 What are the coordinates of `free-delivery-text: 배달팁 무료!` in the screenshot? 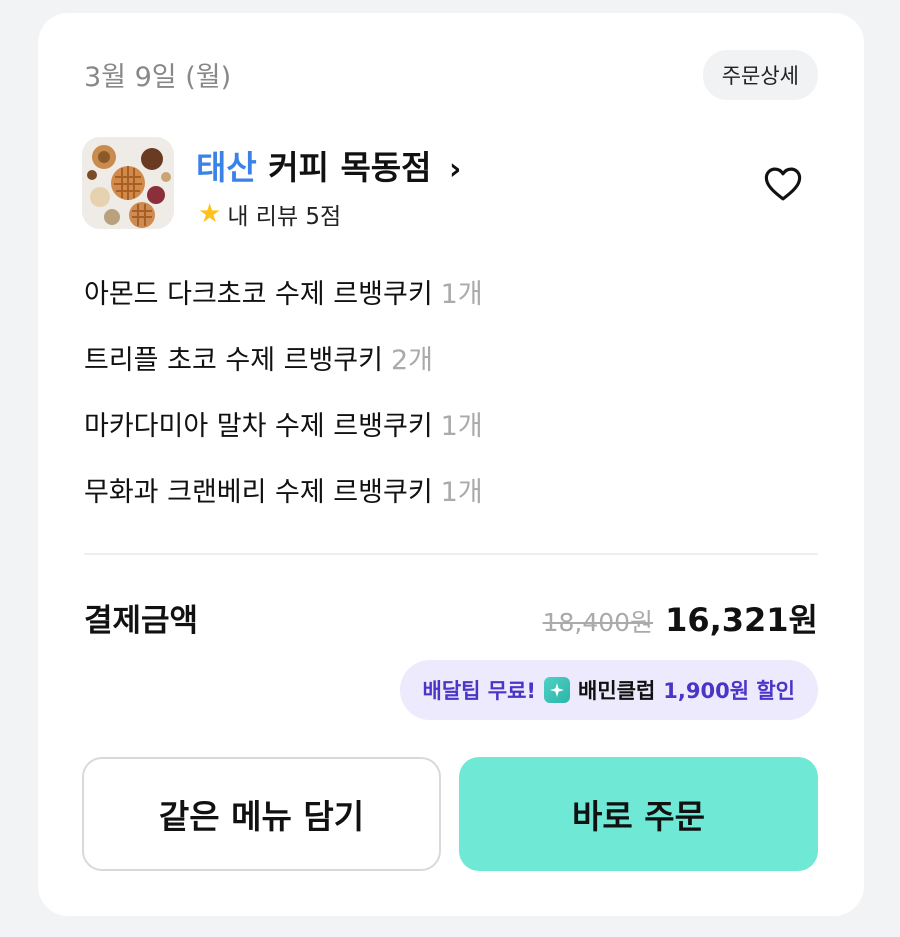 It's located at (479, 691).